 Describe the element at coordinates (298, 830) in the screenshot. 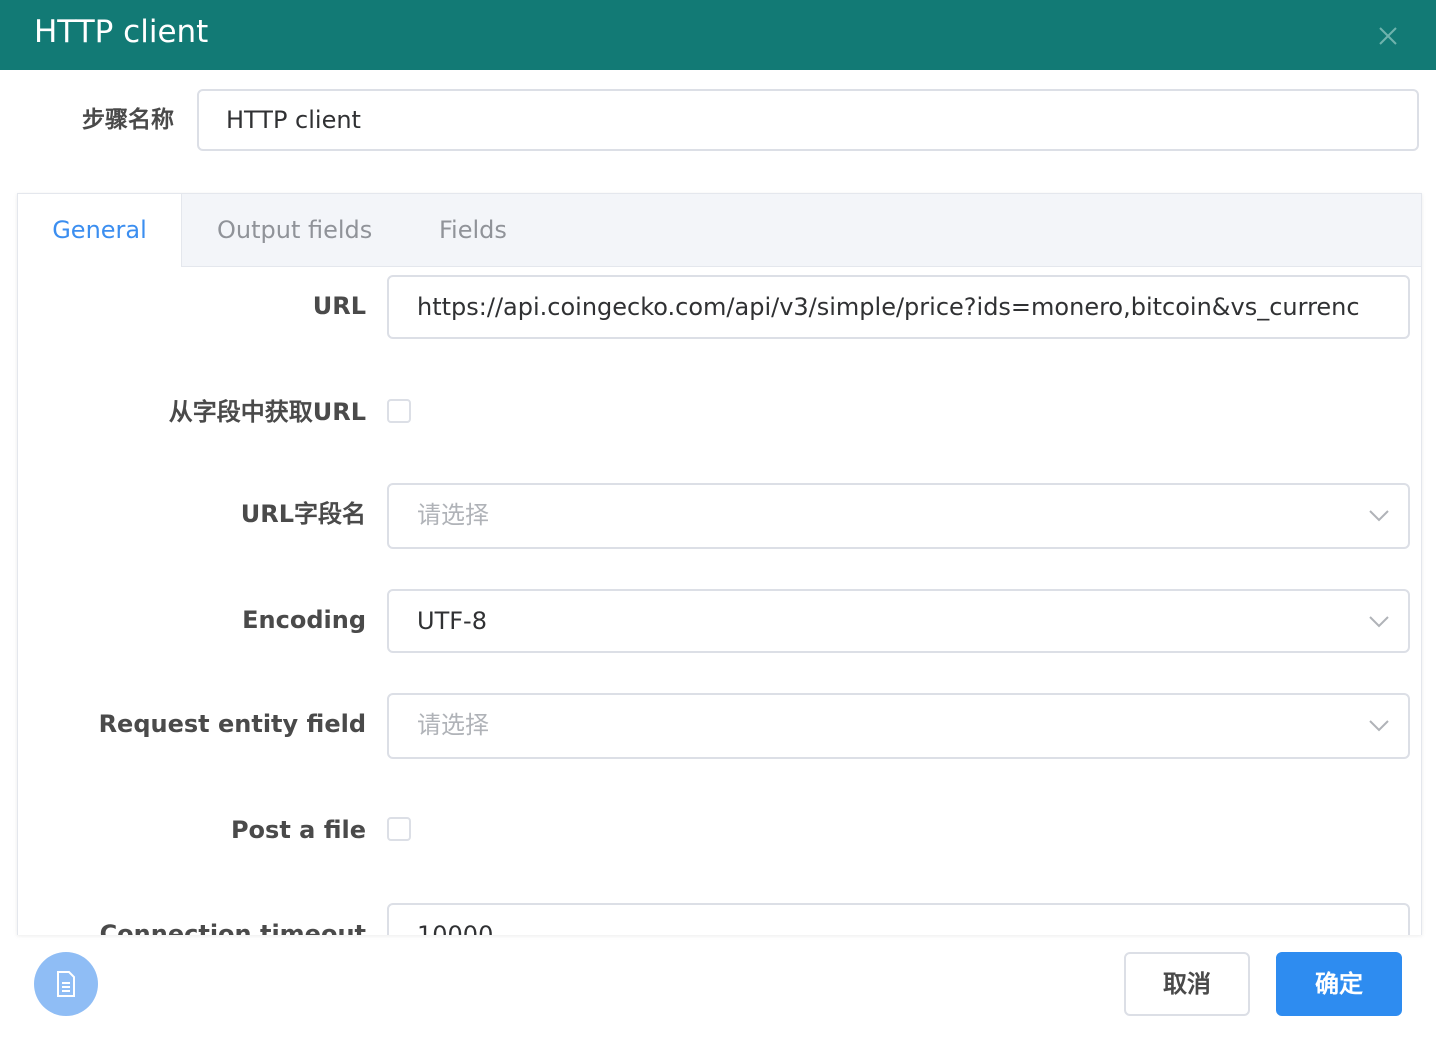

I see `post-a-file-label: Post a file` at that location.